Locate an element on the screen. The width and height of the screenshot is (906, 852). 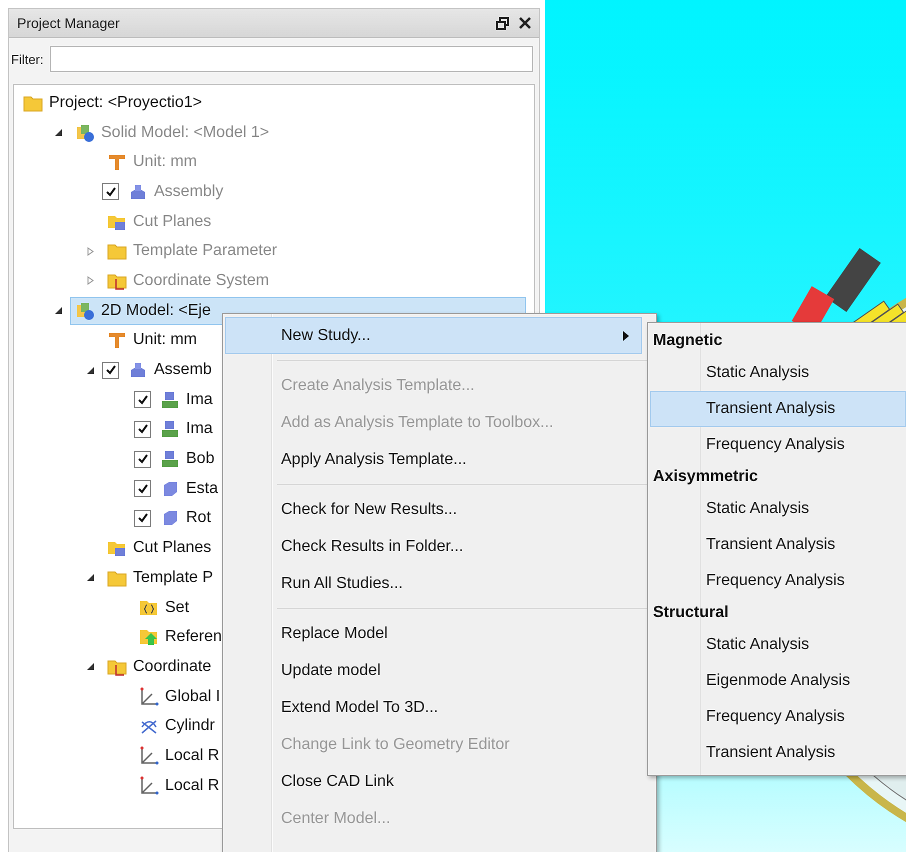
tree-item: Cylindr is located at coordinates (177, 726).